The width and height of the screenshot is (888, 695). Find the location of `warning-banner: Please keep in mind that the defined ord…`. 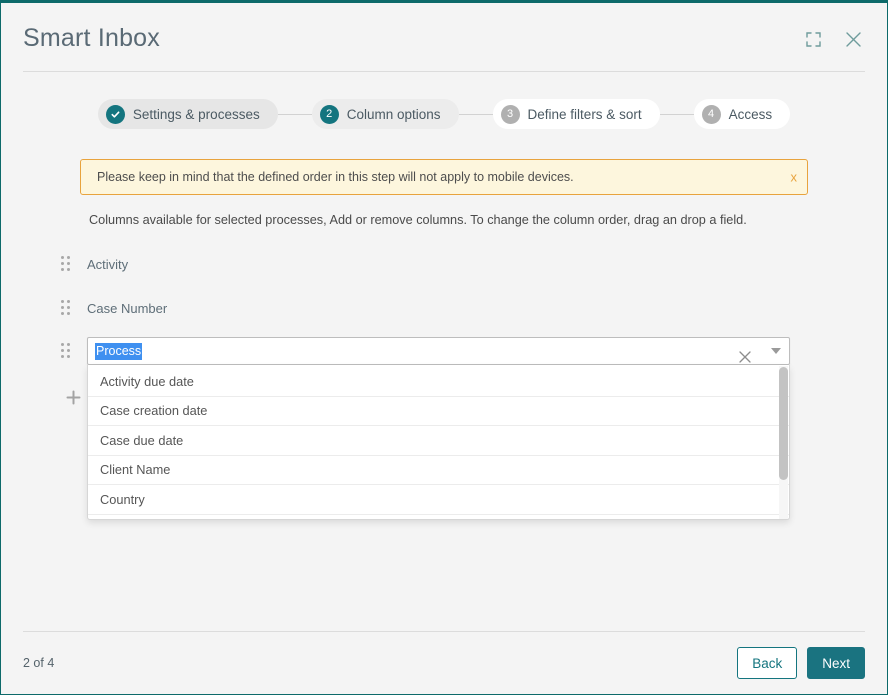

warning-banner: Please keep in mind that the defined ord… is located at coordinates (444, 177).